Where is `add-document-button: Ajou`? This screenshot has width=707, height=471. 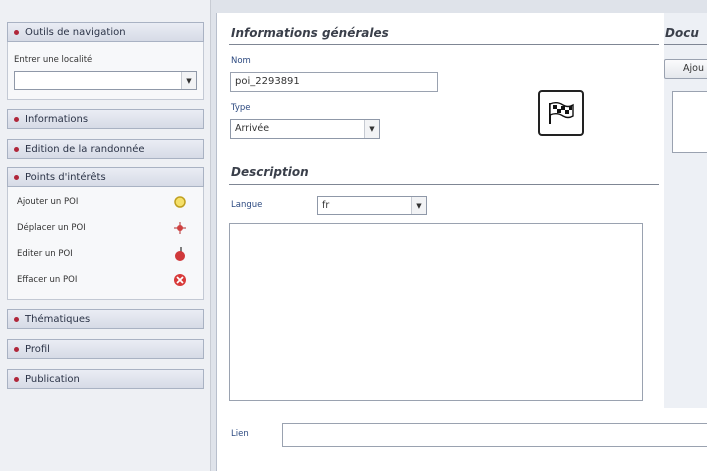 add-document-button: Ajou is located at coordinates (685, 69).